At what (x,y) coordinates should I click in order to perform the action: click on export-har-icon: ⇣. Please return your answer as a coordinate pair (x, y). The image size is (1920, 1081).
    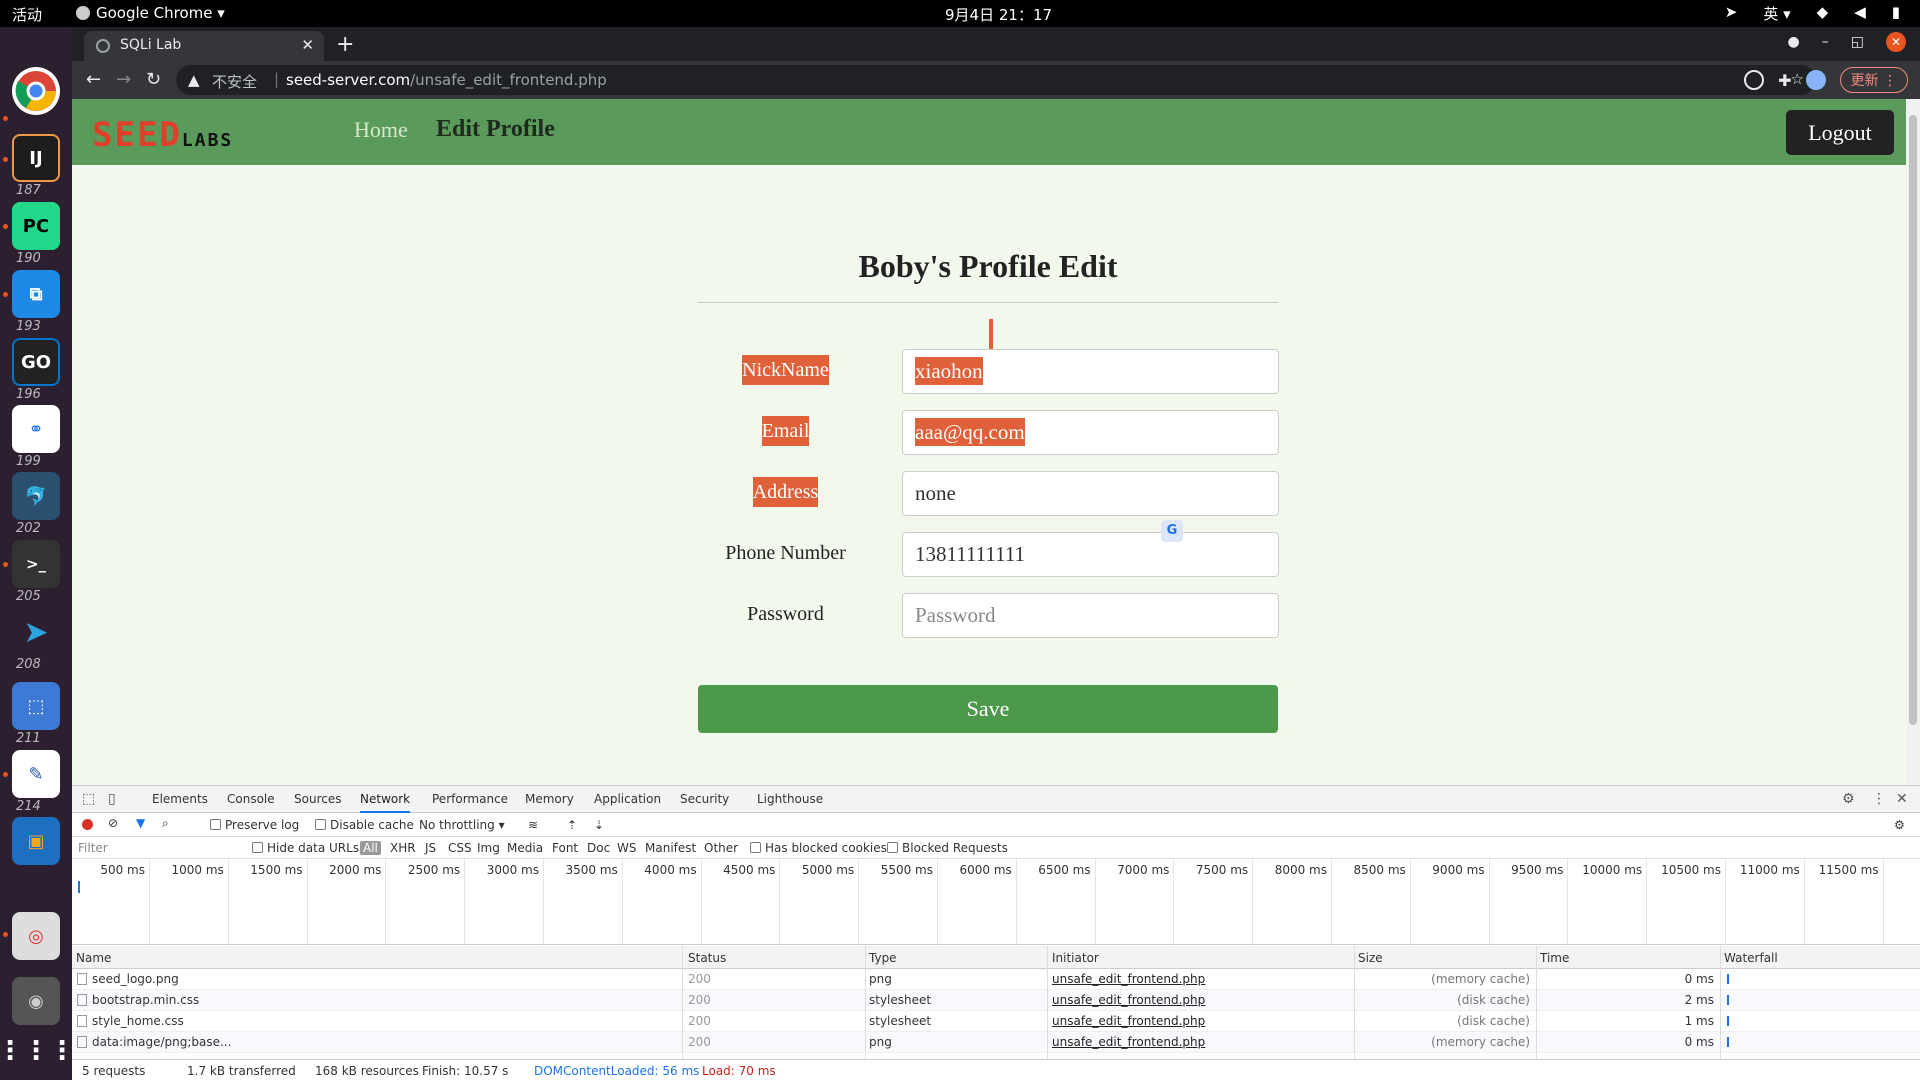
    Looking at the image, I should click on (599, 825).